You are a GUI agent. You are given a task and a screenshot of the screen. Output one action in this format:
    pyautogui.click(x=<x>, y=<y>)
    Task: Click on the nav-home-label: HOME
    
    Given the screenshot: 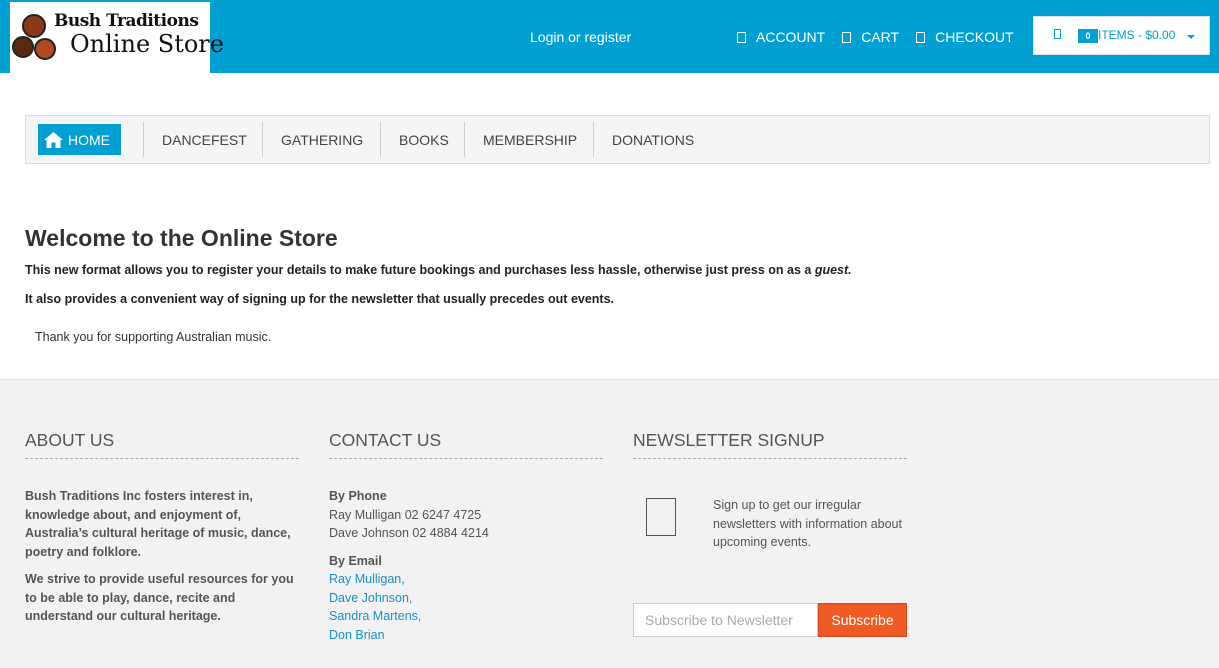 What is the action you would take?
    pyautogui.click(x=89, y=139)
    